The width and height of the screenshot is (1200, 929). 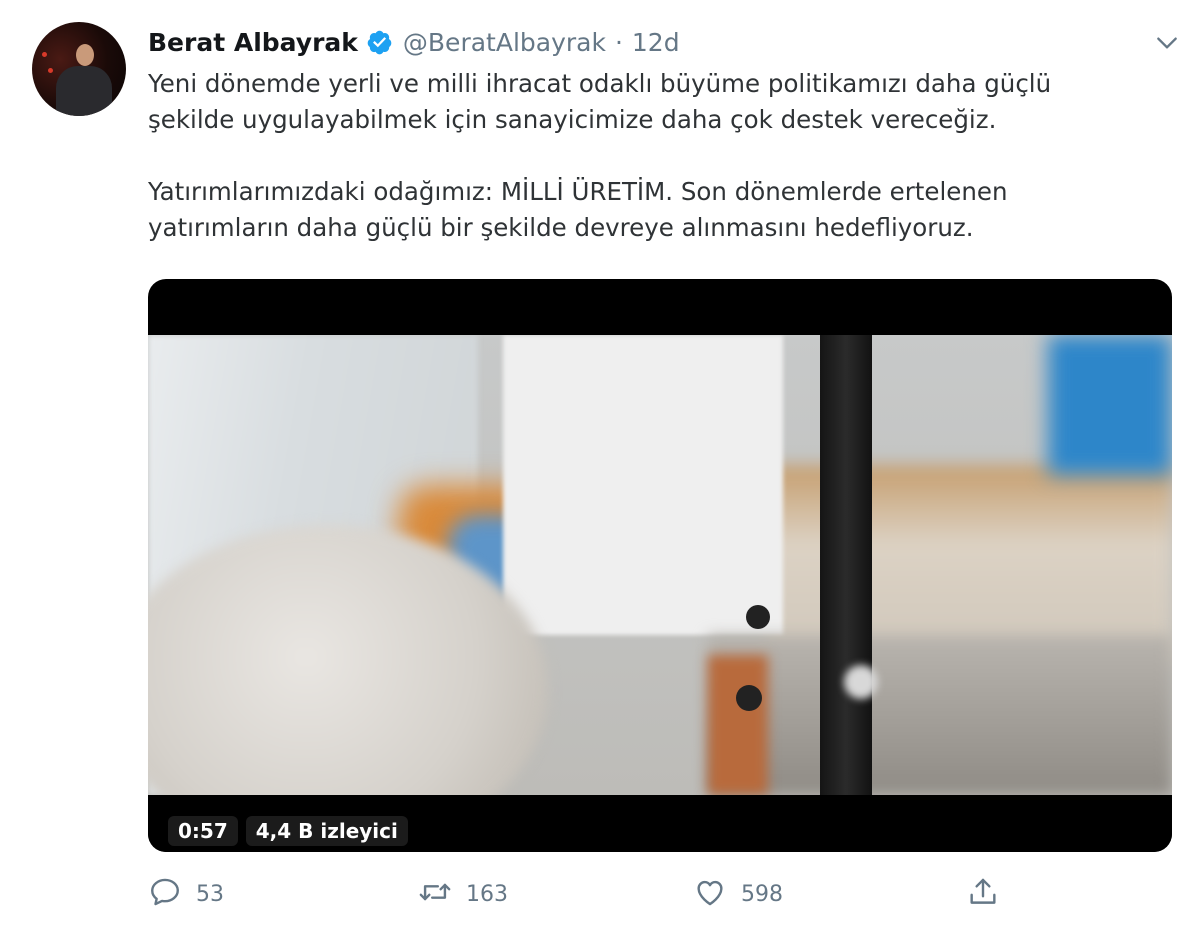 I want to click on author-handle: @BeratAlbayrak, so click(x=504, y=42).